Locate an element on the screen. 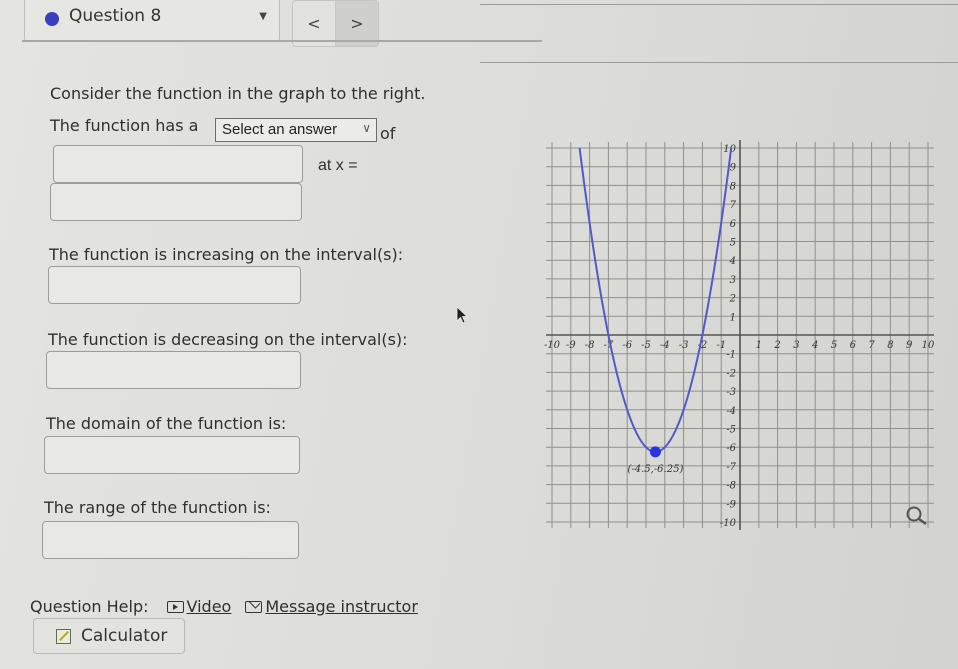 This screenshot has height=669, width=958. has-suffix-text: of is located at coordinates (388, 133).